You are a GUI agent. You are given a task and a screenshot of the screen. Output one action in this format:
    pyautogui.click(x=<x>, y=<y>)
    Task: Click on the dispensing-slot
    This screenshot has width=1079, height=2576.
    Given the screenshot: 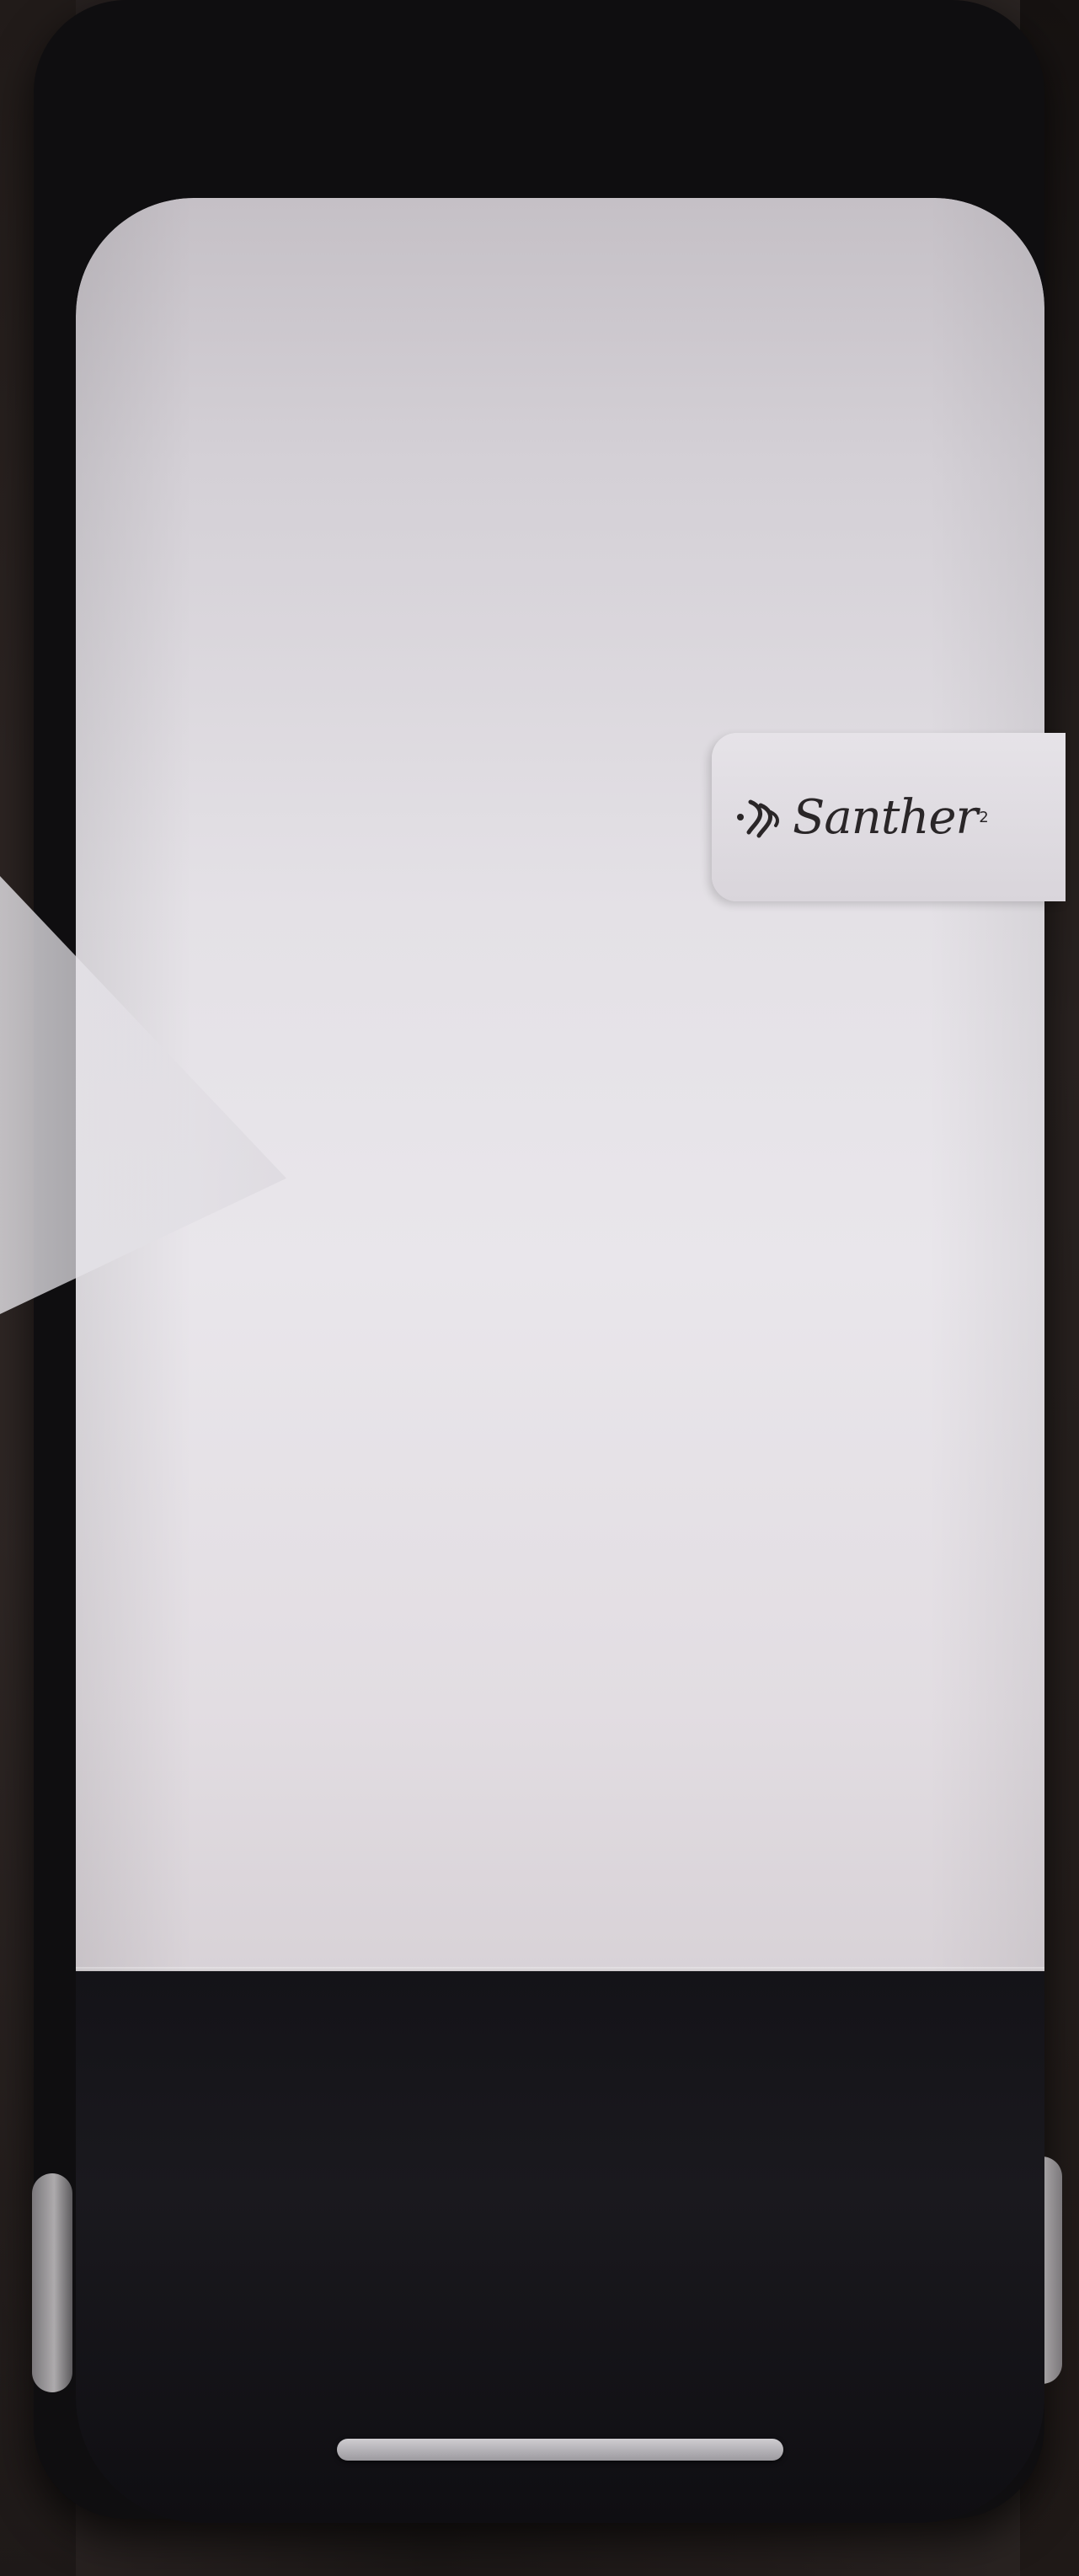 What is the action you would take?
    pyautogui.click(x=560, y=2450)
    